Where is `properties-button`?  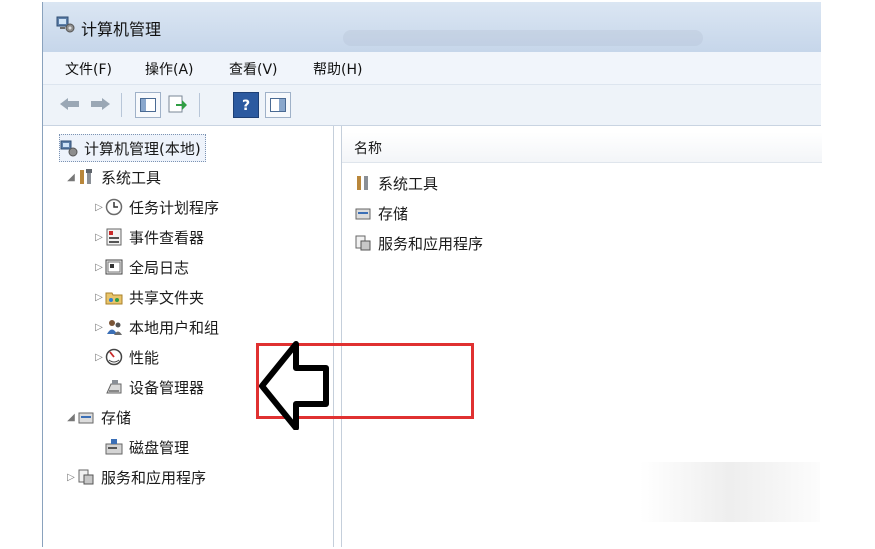
properties-button is located at coordinates (278, 105).